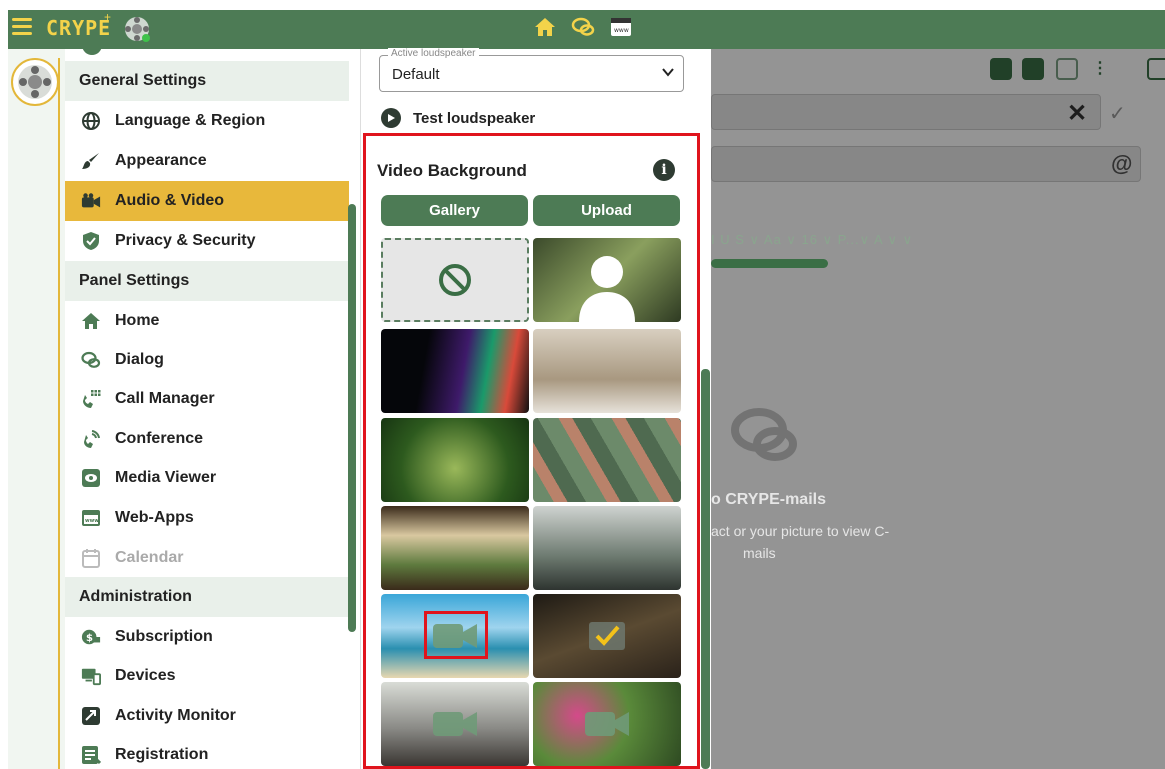 Image resolution: width=1165 pixels, height=769 pixels. Describe the element at coordinates (162, 754) in the screenshot. I see `sidebar-item-label: Registration` at that location.